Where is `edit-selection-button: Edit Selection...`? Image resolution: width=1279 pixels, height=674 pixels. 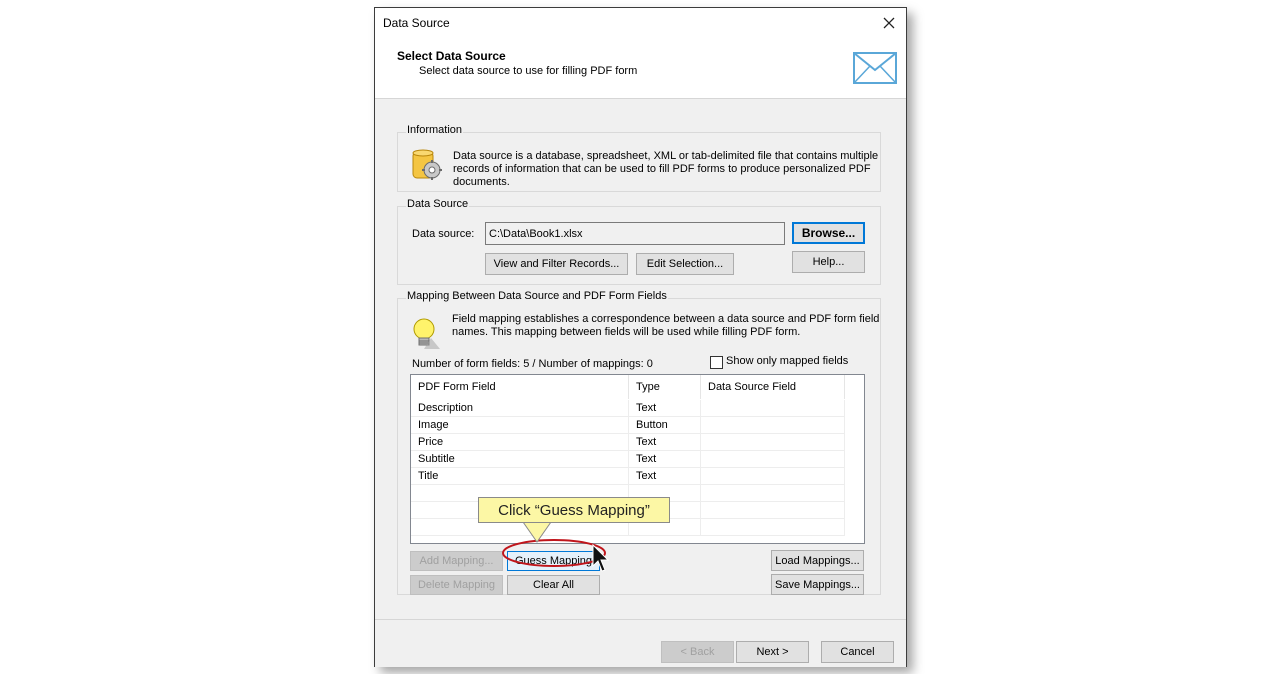 edit-selection-button: Edit Selection... is located at coordinates (685, 264).